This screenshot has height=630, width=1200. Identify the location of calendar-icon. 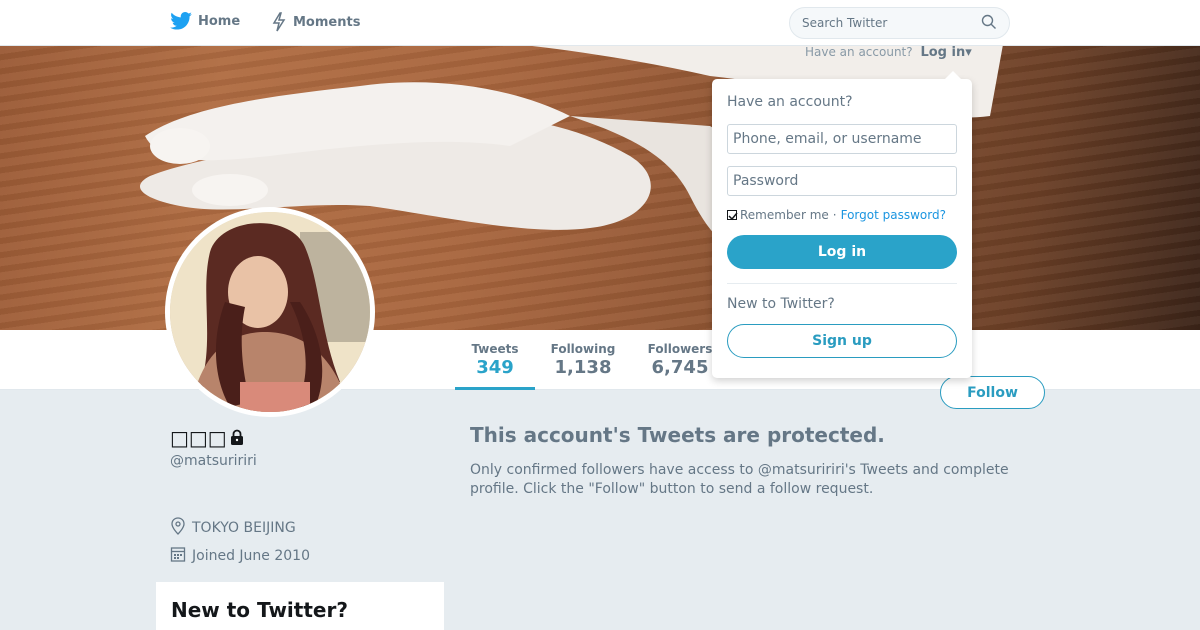
(178, 556).